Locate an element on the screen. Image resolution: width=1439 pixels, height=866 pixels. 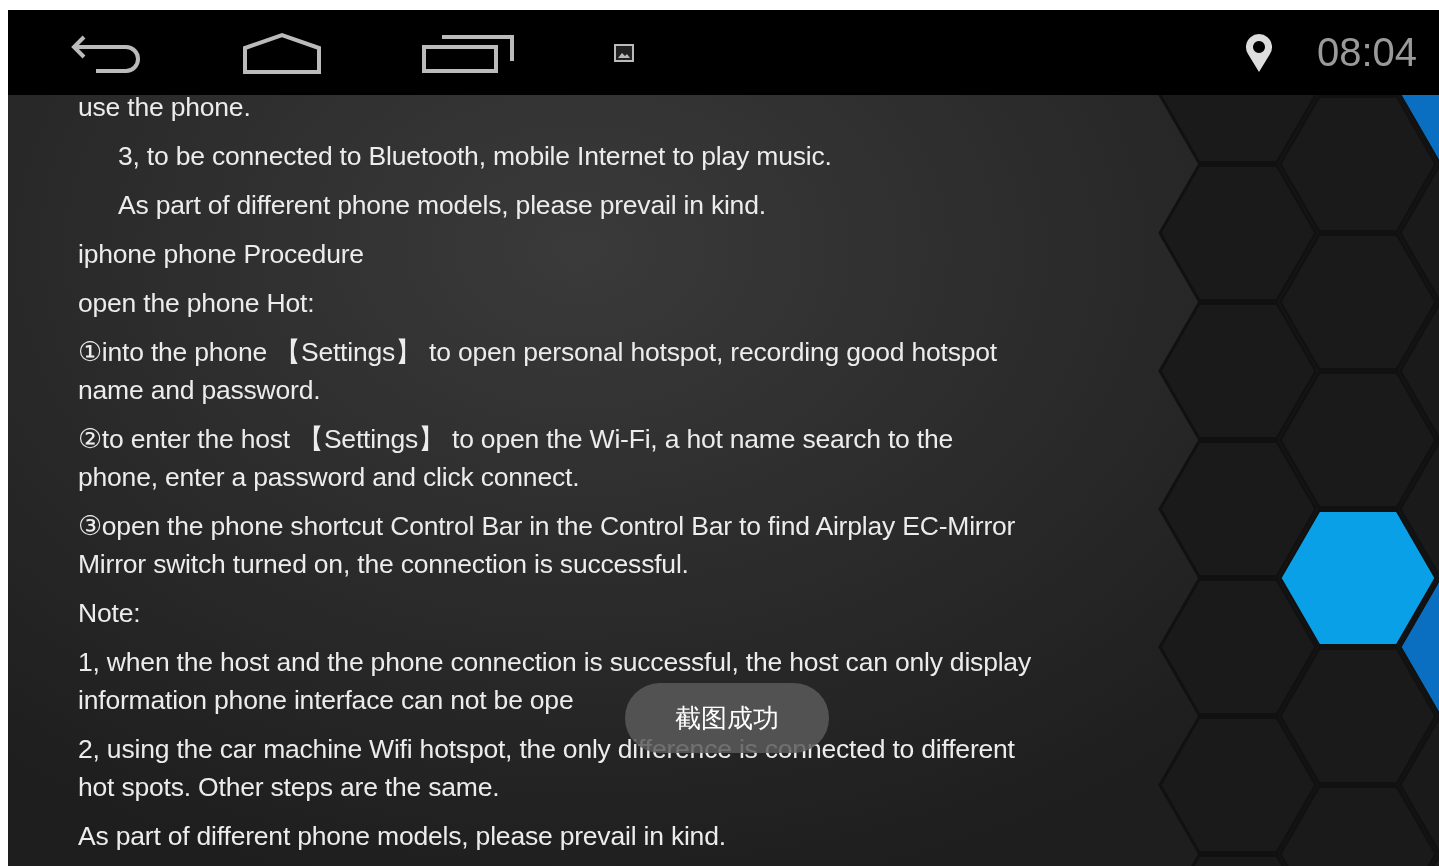
home-icon is located at coordinates (282, 52).